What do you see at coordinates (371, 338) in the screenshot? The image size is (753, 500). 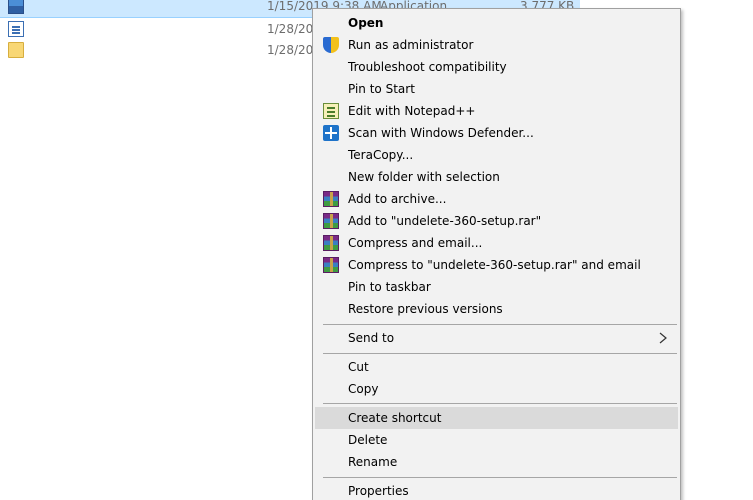 I see `menu-item-label: Send to` at bounding box center [371, 338].